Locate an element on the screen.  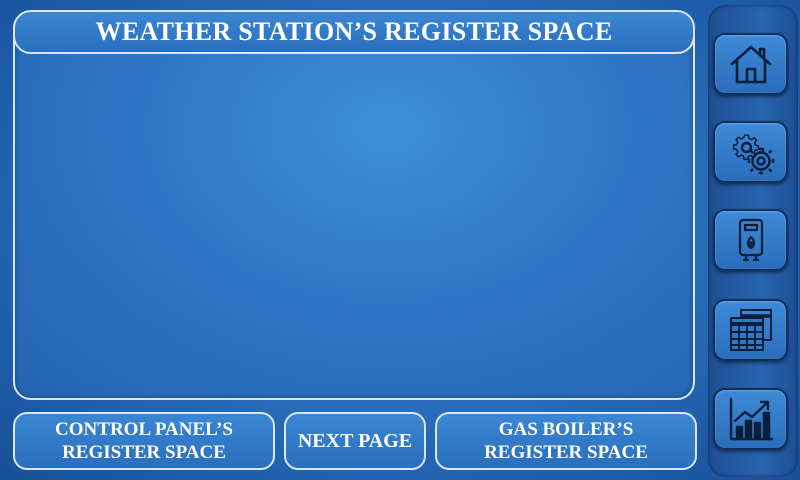
gas-boiler-register-label: GAS BOILER’S REGISTER SPACE is located at coordinates (566, 441).